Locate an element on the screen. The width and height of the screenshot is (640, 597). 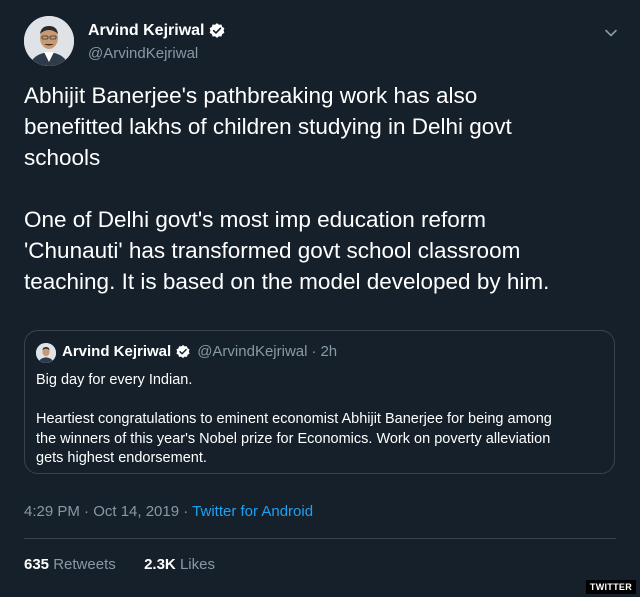
chevron-down-icon is located at coordinates (611, 33).